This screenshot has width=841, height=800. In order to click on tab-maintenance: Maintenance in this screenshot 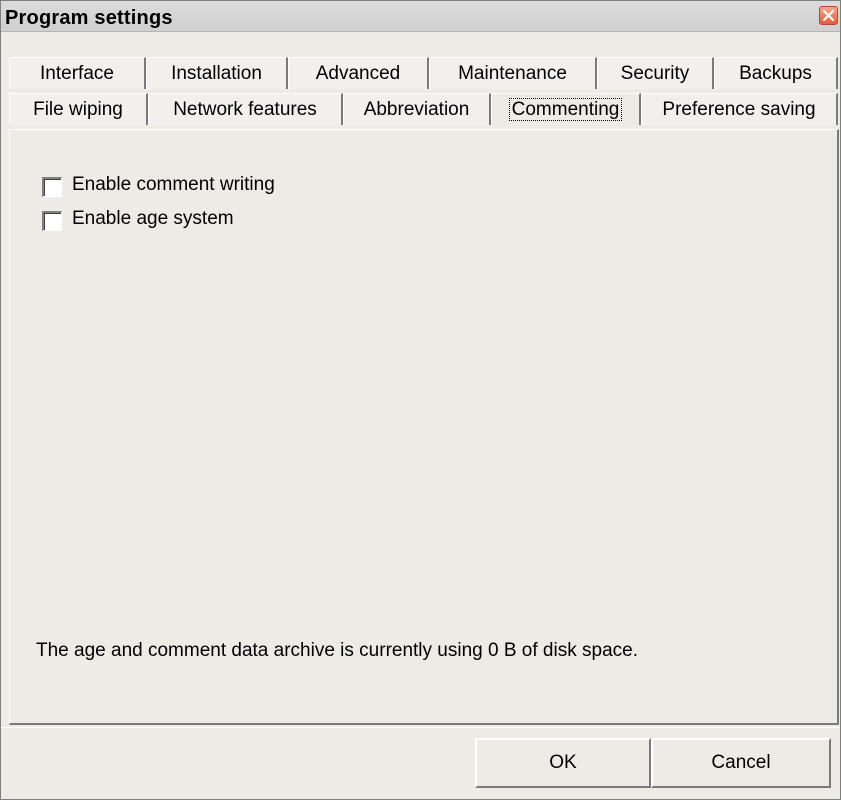, I will do `click(513, 73)`.